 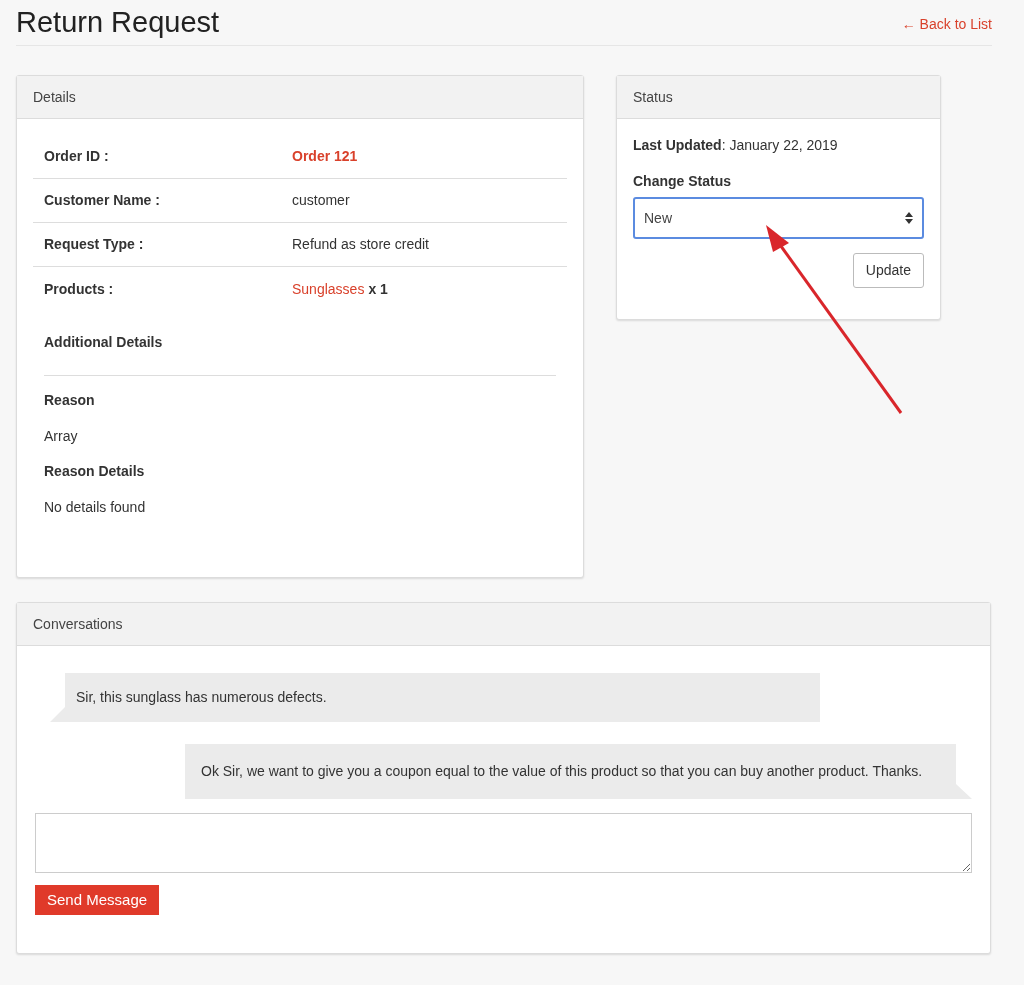 What do you see at coordinates (778, 97) in the screenshot?
I see `panel-header: Status` at bounding box center [778, 97].